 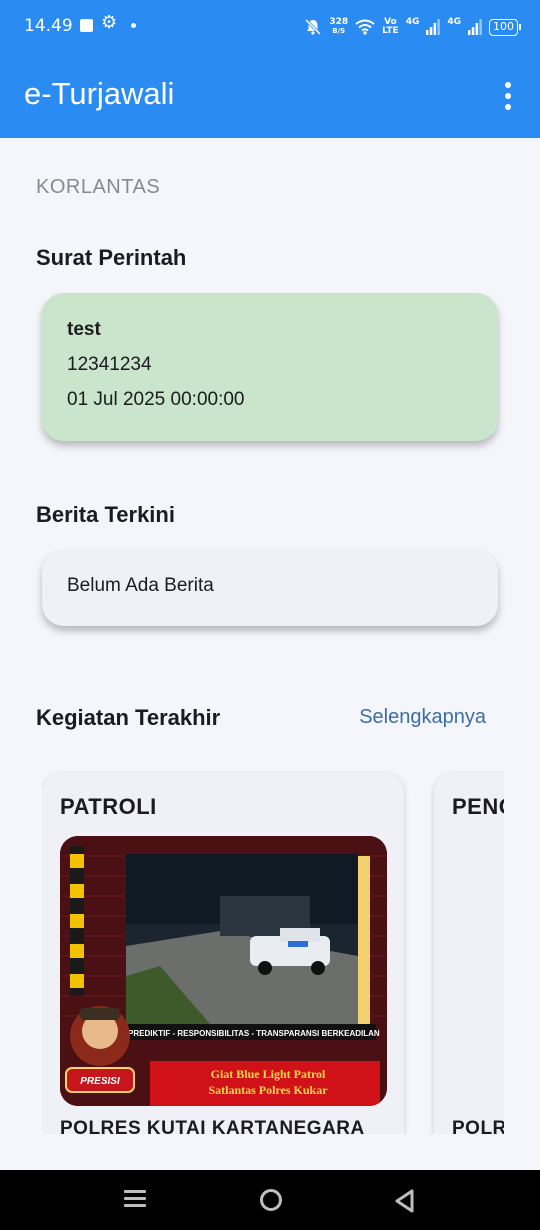 I want to click on app-title: e-Turjawali, so click(x=99, y=93).